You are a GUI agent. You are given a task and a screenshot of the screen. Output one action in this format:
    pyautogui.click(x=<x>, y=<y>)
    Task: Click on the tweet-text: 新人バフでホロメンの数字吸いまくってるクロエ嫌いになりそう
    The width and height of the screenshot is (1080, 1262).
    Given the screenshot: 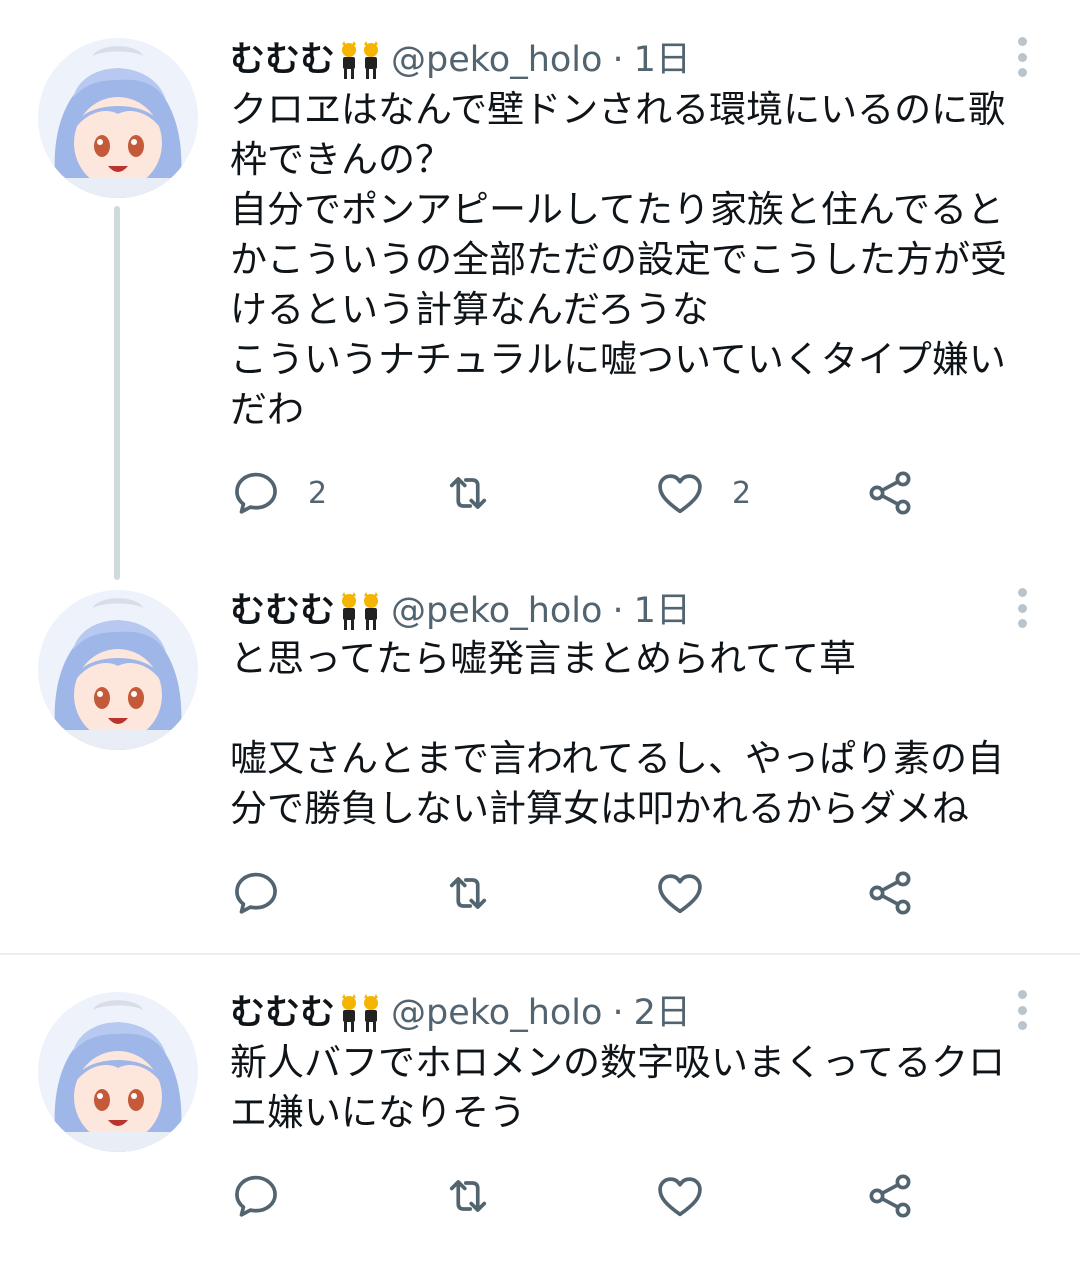 What is the action you would take?
    pyautogui.click(x=618, y=1087)
    